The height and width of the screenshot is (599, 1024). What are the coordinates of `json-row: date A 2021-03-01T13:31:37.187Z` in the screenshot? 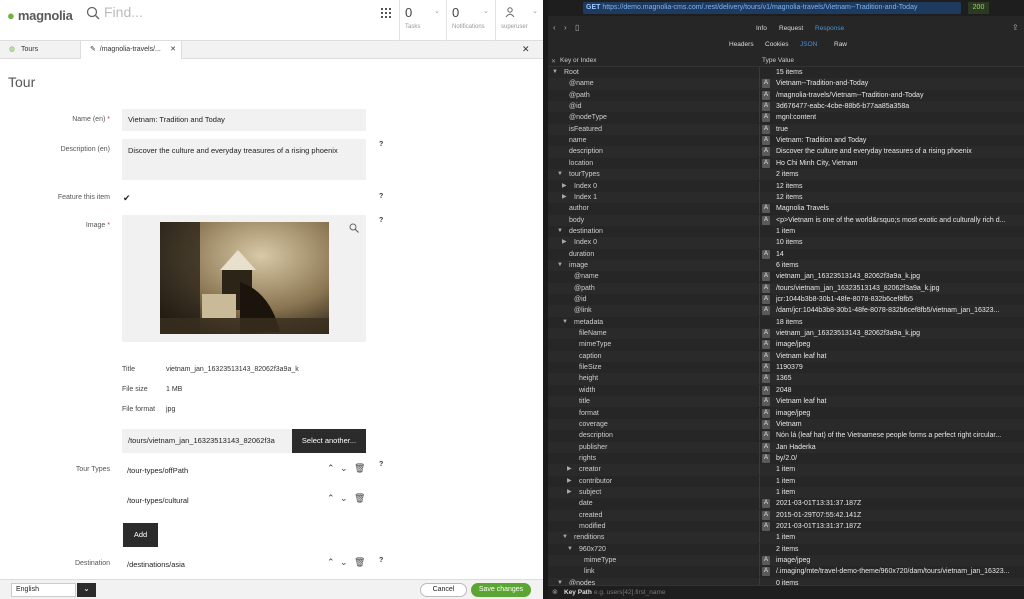 It's located at (786, 504).